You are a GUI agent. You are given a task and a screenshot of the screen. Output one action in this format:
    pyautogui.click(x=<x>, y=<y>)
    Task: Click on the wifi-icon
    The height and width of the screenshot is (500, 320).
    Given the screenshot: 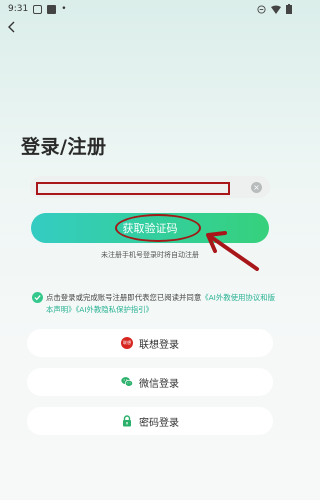 What is the action you would take?
    pyautogui.click(x=276, y=9)
    